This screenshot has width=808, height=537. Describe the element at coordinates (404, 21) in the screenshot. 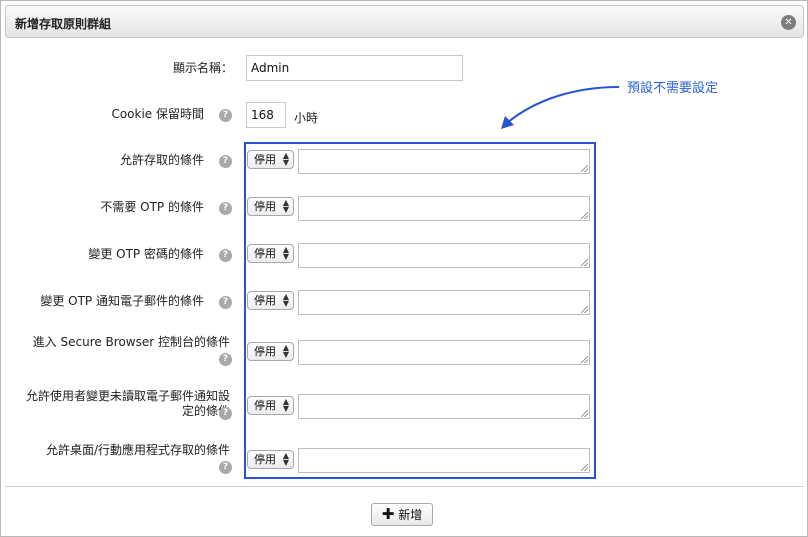

I see `dialog-titlebar: 新增存取原則群組 ✕` at that location.